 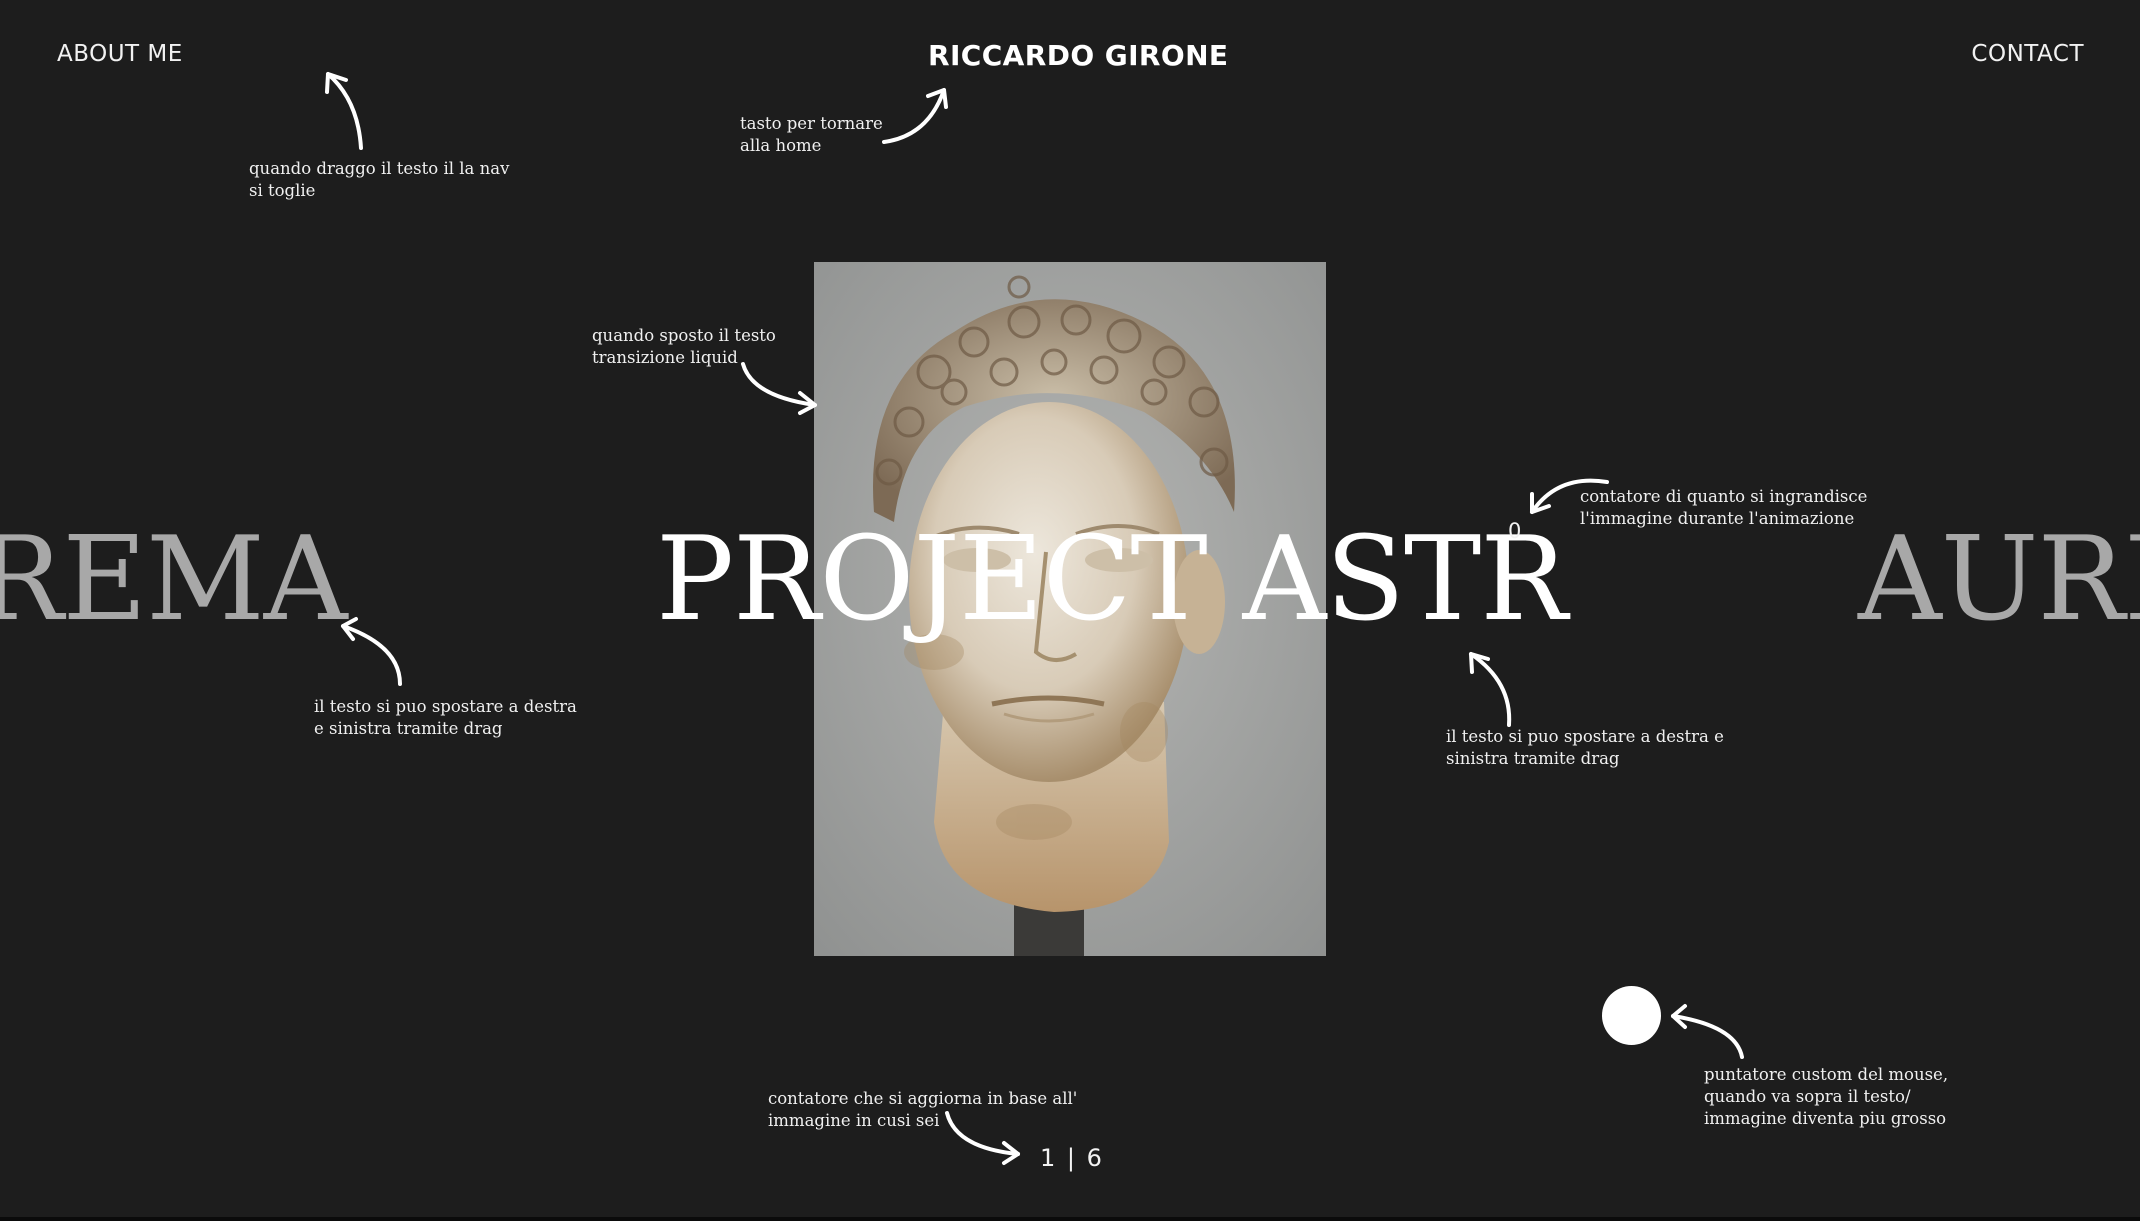 I want to click on project-title-next: AURI, so click(x=1999, y=580).